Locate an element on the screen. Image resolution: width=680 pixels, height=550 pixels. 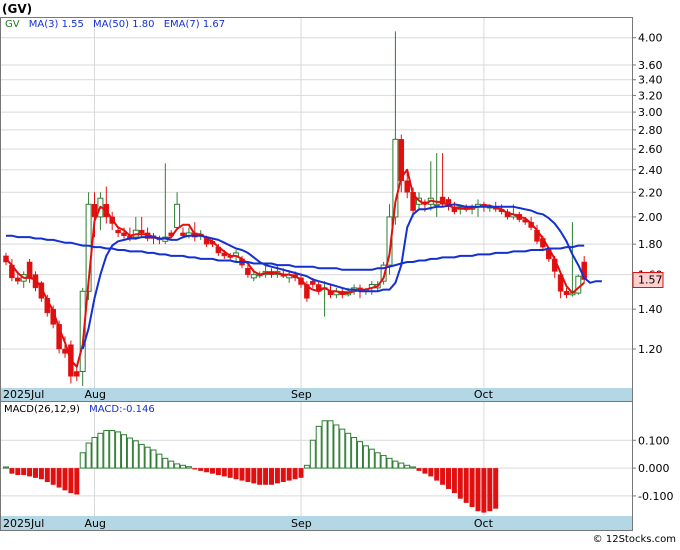
macd-date-label: Oct is located at coordinates (484, 523).